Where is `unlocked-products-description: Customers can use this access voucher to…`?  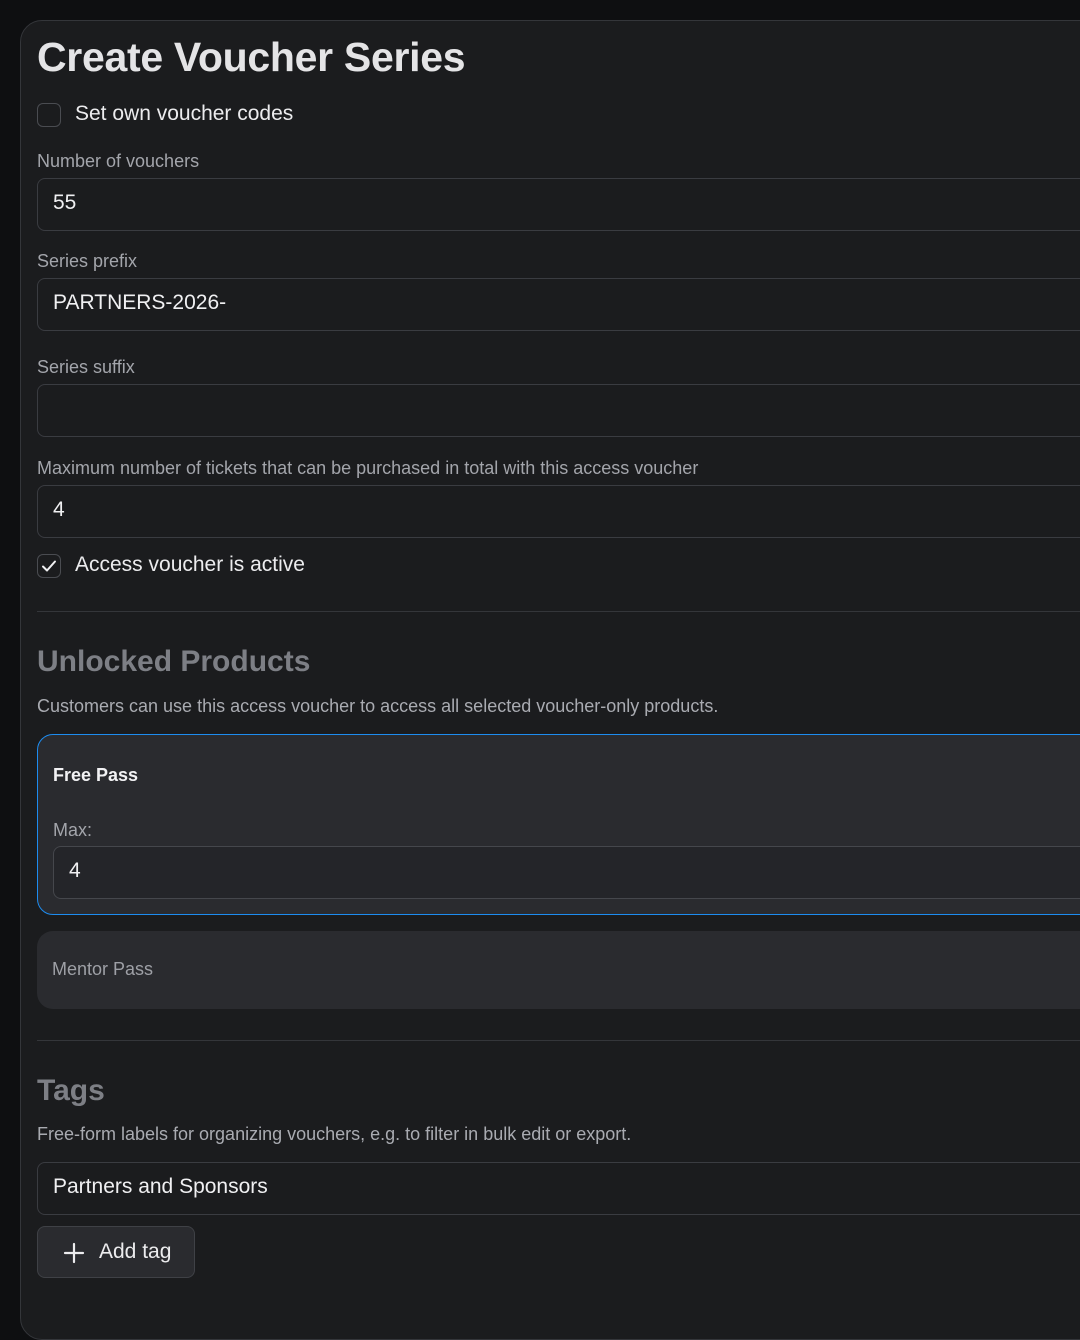 unlocked-products-description: Customers can use this access voucher to… is located at coordinates (378, 706).